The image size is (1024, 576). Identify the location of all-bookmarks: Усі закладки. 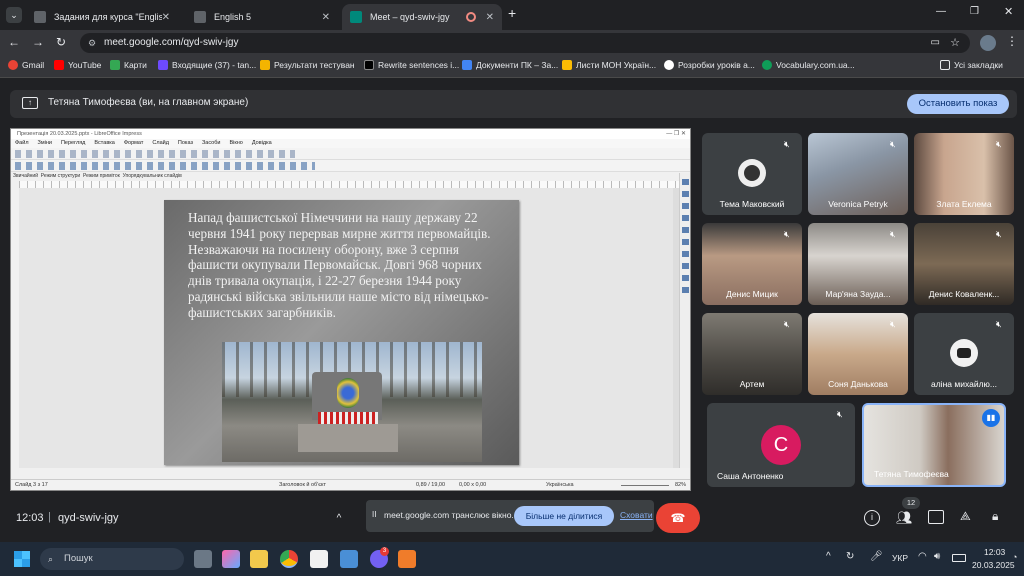
(971, 65).